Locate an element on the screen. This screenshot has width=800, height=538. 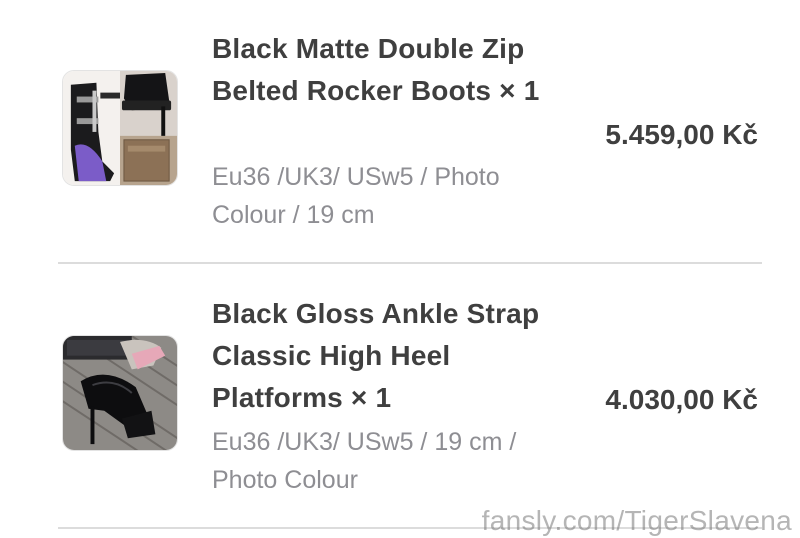
watermark: fansly.com/TigerSlavena is located at coordinates (636, 520).